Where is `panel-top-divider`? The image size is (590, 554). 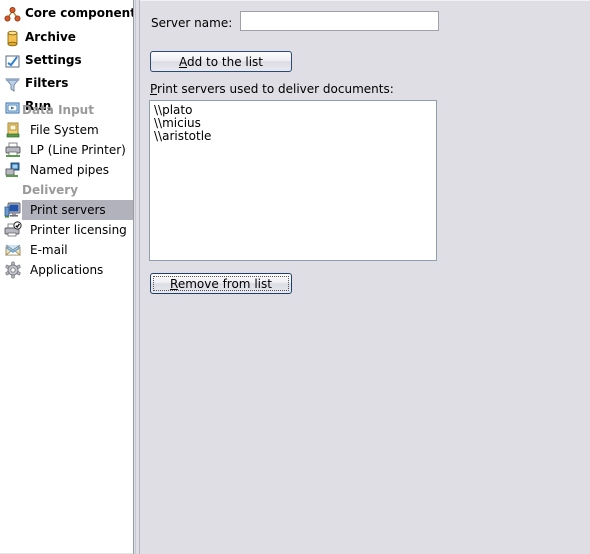 panel-top-divider is located at coordinates (365, 0).